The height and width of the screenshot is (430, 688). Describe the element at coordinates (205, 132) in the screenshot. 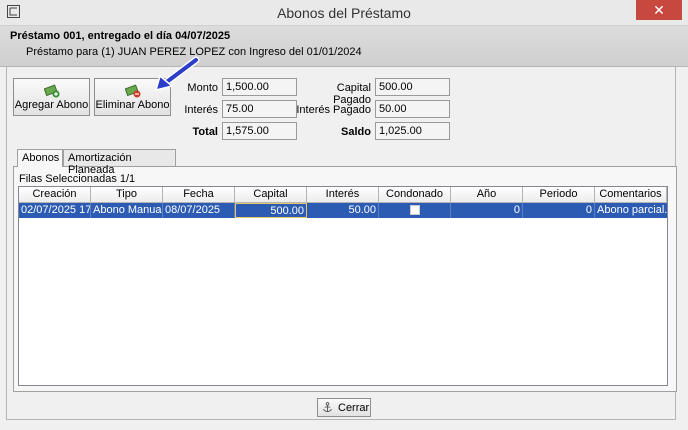

I see `total-label: Total` at that location.